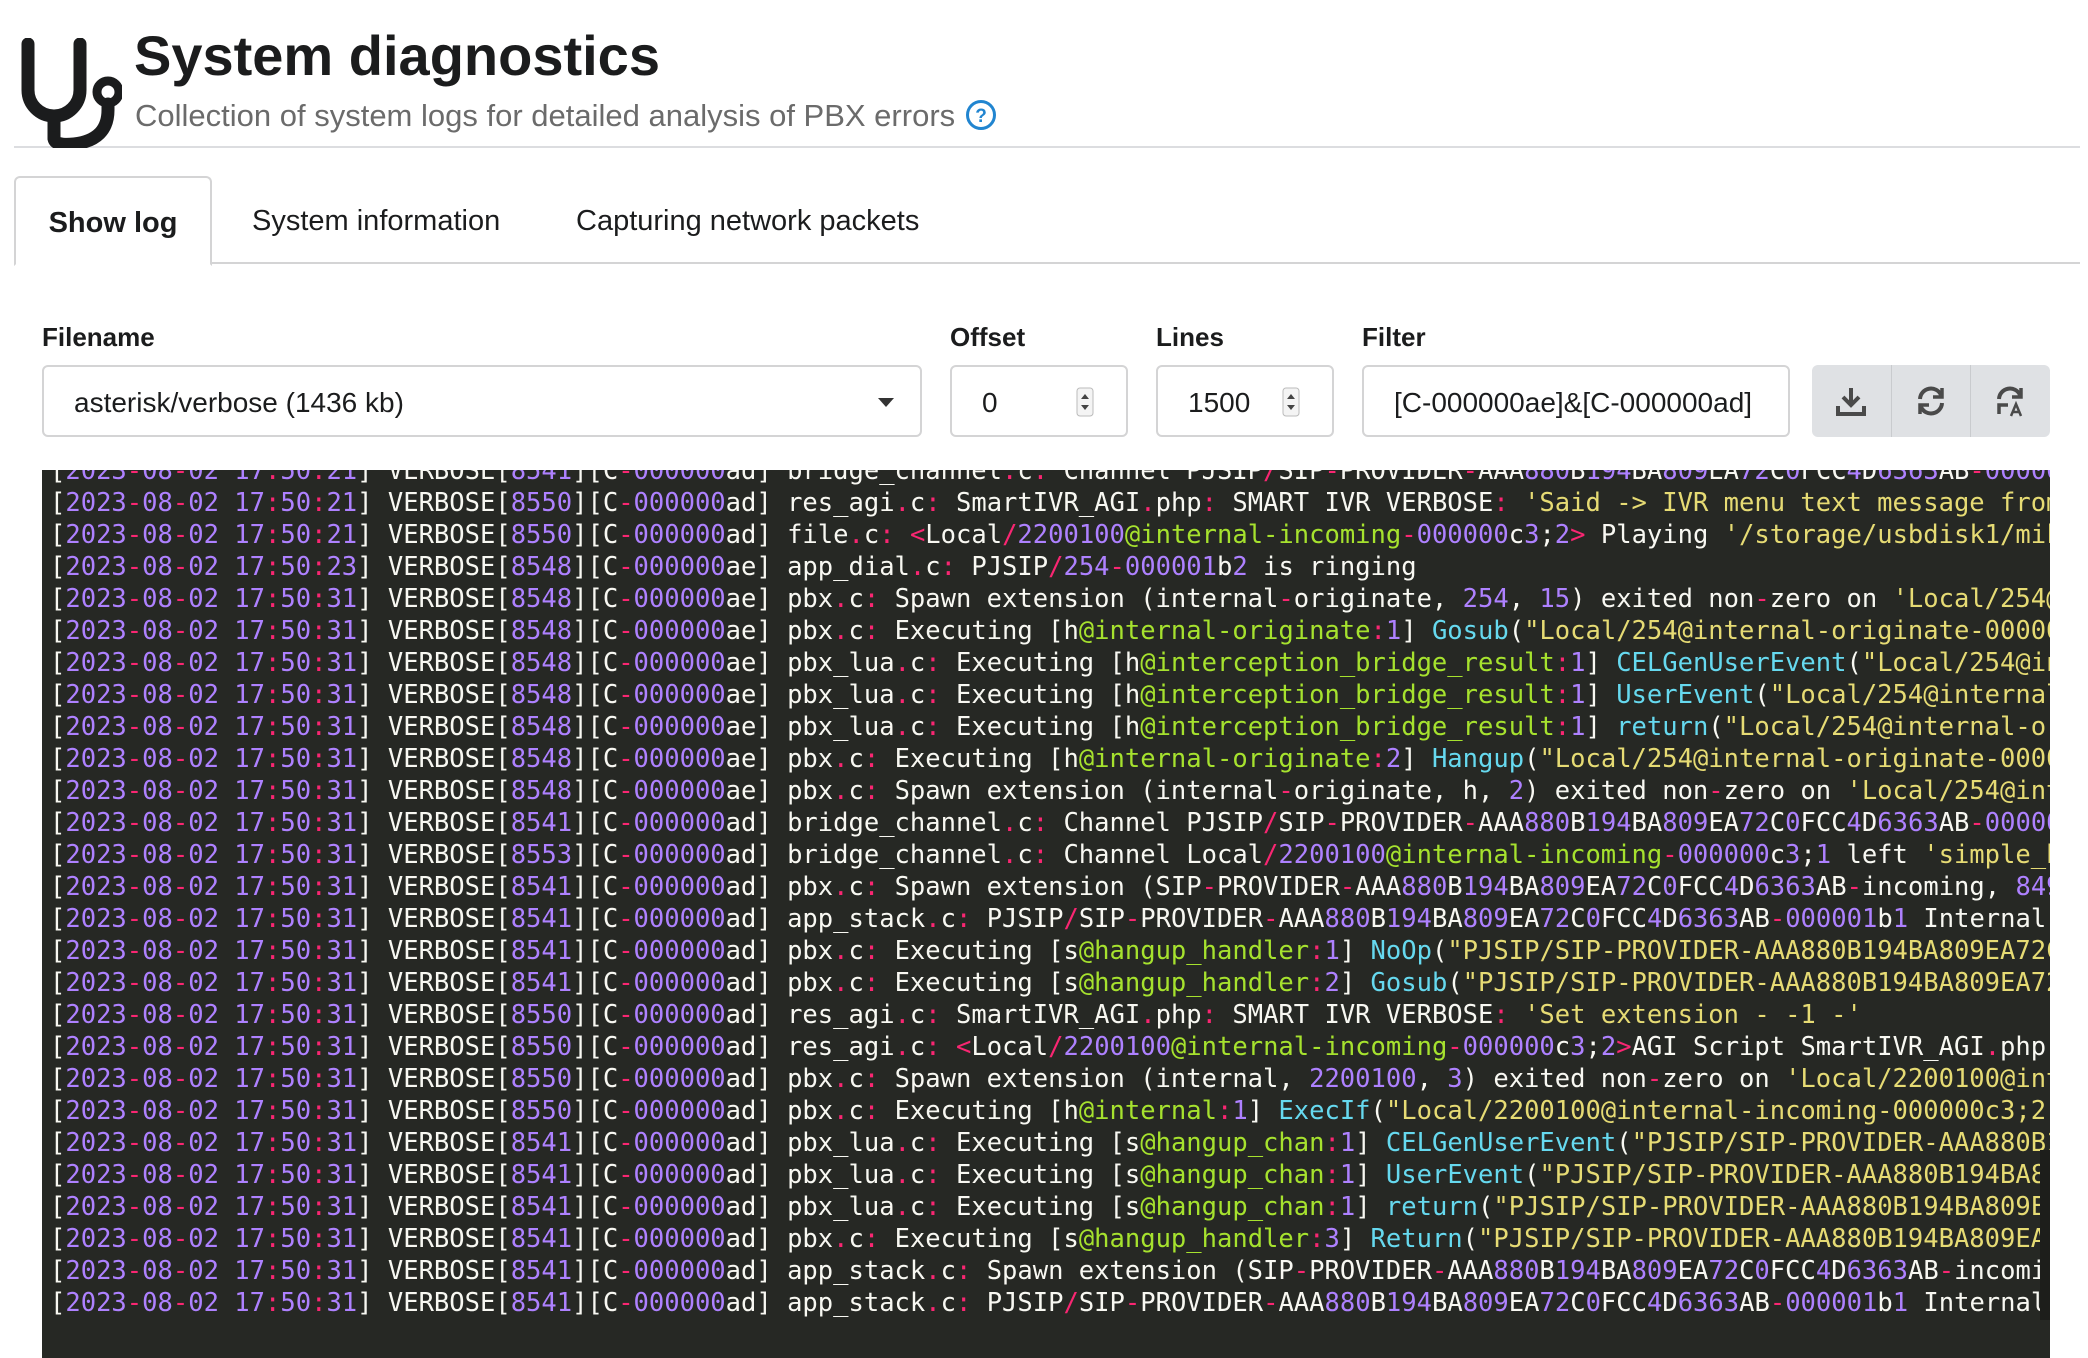 Image resolution: width=2088 pixels, height=1358 pixels. What do you see at coordinates (71, 93) in the screenshot?
I see `stethoscope-icon` at bounding box center [71, 93].